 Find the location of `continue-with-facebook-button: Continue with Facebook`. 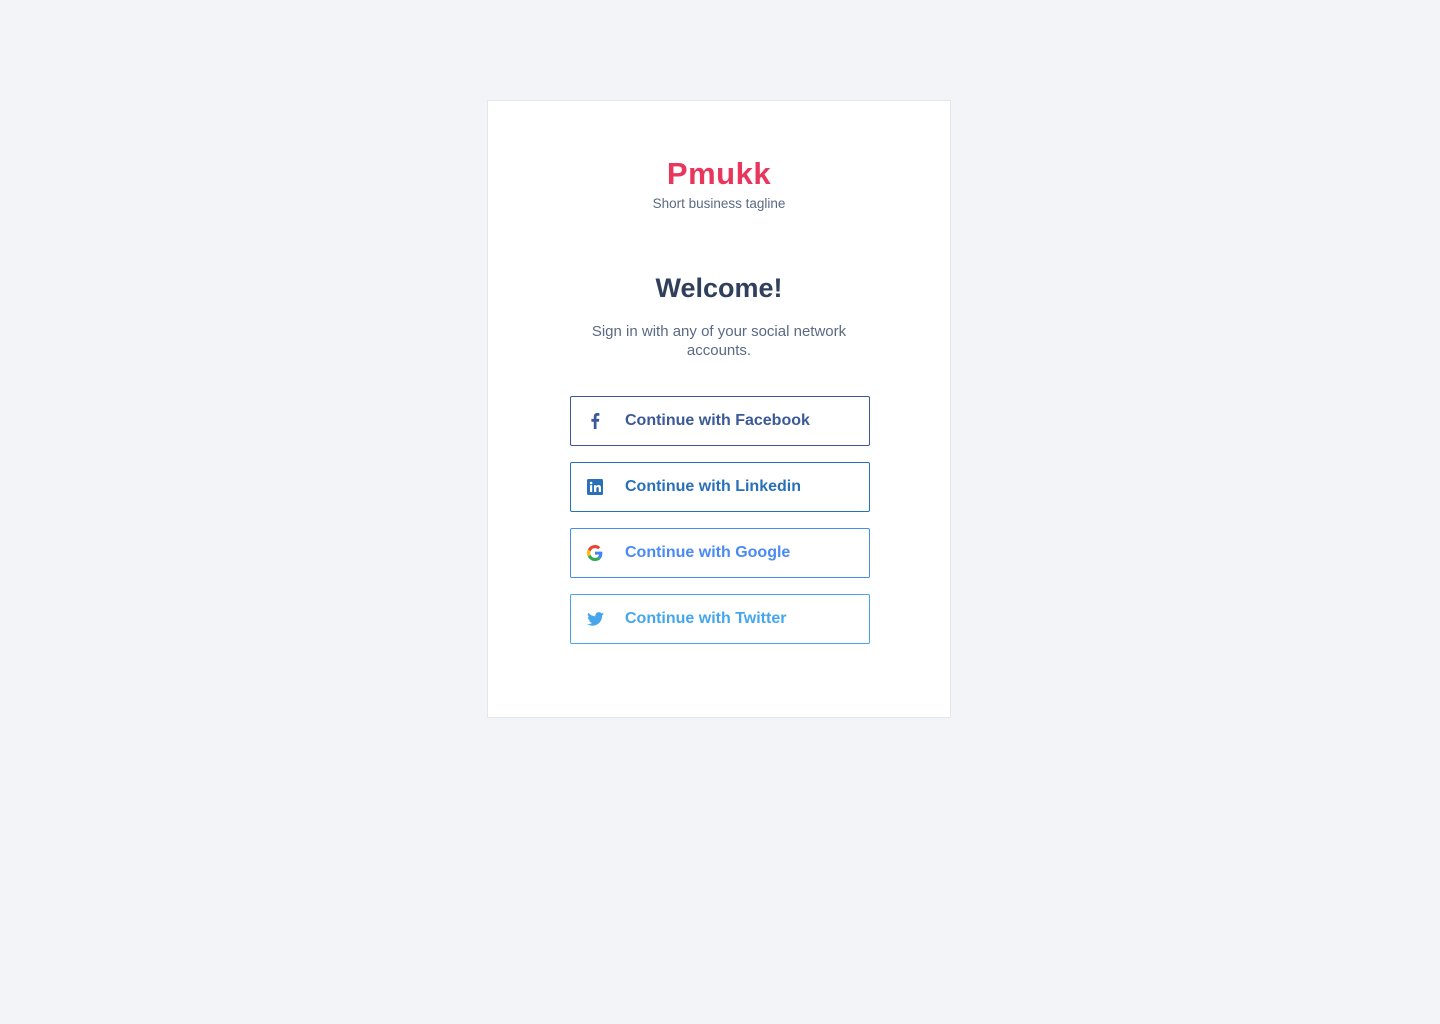

continue-with-facebook-button: Continue with Facebook is located at coordinates (720, 421).